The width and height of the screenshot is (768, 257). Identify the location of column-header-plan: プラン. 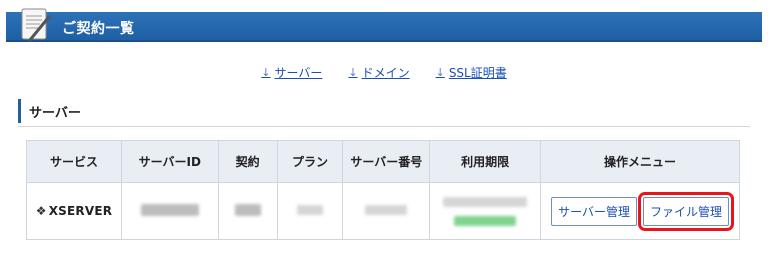
(310, 161).